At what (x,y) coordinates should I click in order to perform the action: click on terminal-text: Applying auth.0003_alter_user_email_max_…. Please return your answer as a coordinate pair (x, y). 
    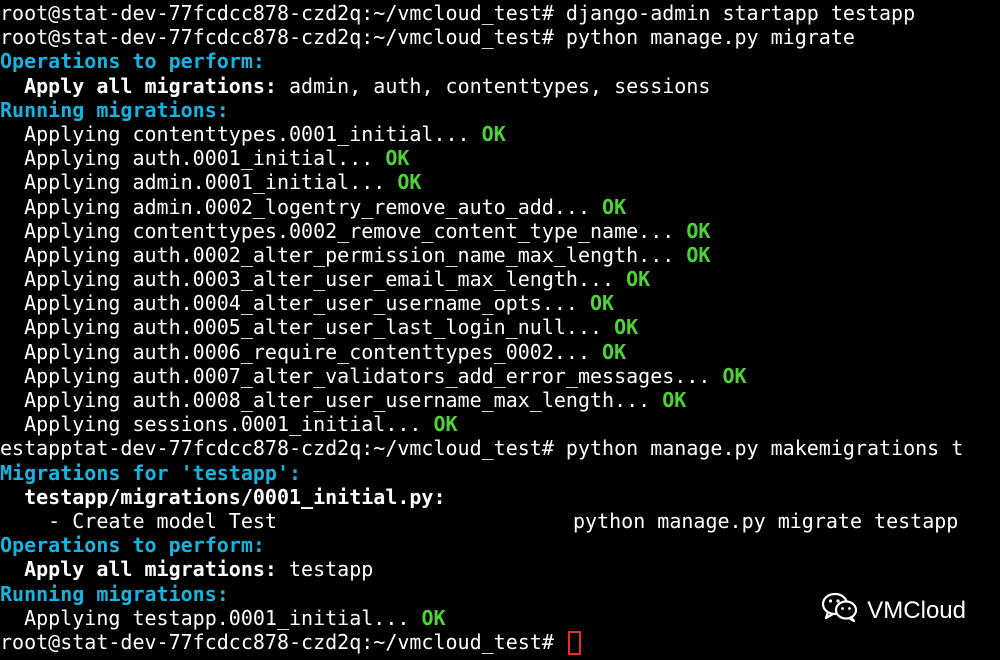
    Looking at the image, I should click on (307, 279).